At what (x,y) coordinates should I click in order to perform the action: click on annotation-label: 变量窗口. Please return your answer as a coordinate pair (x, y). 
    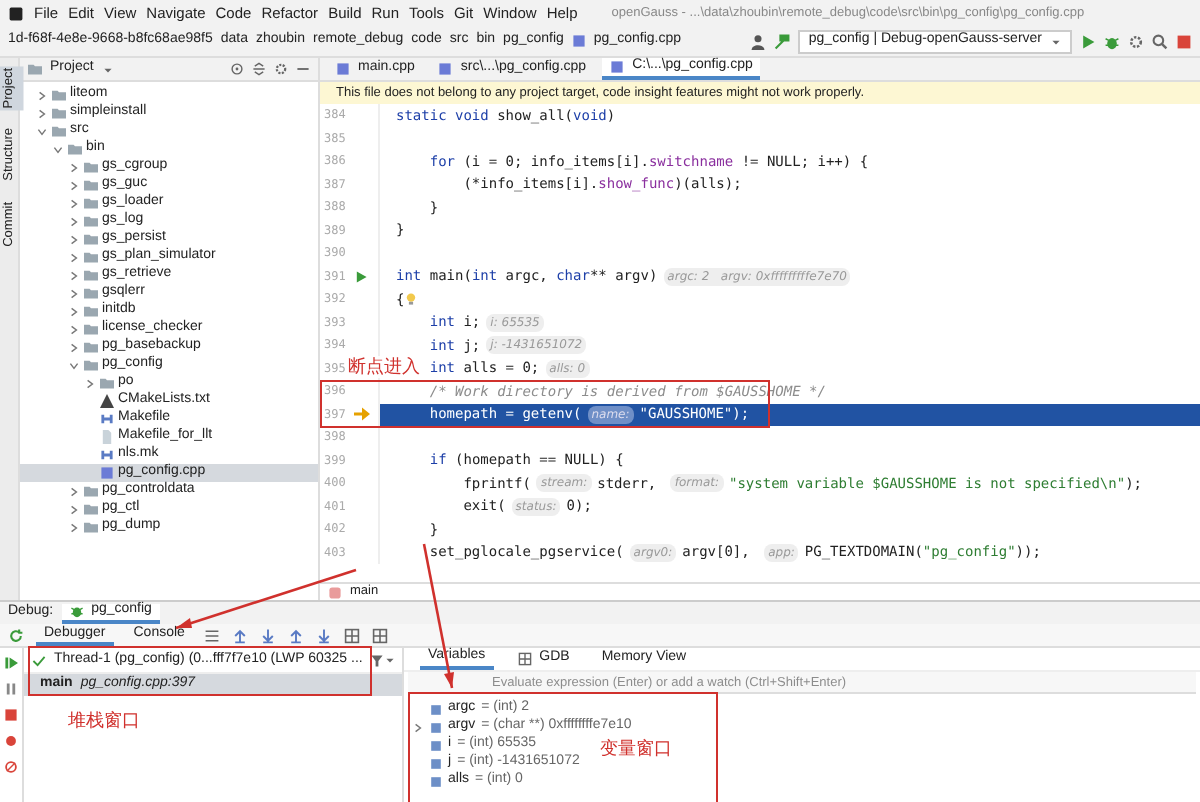
    Looking at the image, I should click on (636, 749).